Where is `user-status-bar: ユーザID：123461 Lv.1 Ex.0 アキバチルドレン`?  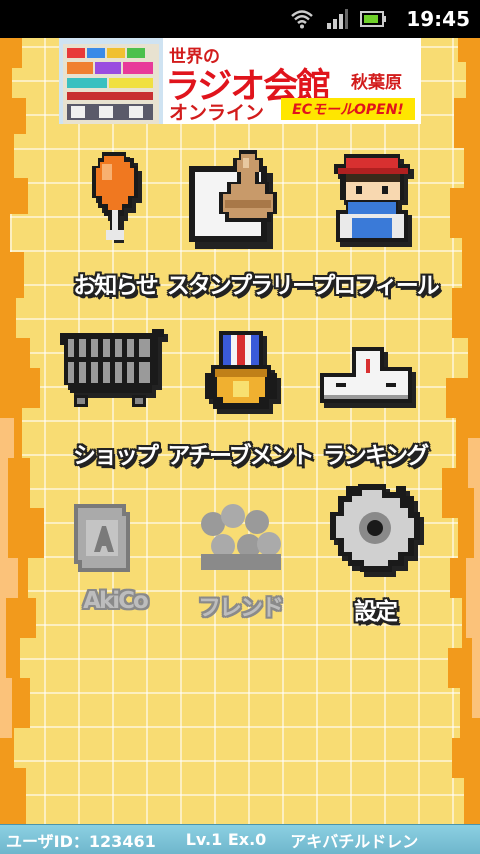 user-status-bar: ユーザID：123461 Lv.1 Ex.0 アキバチルドレン is located at coordinates (240, 839).